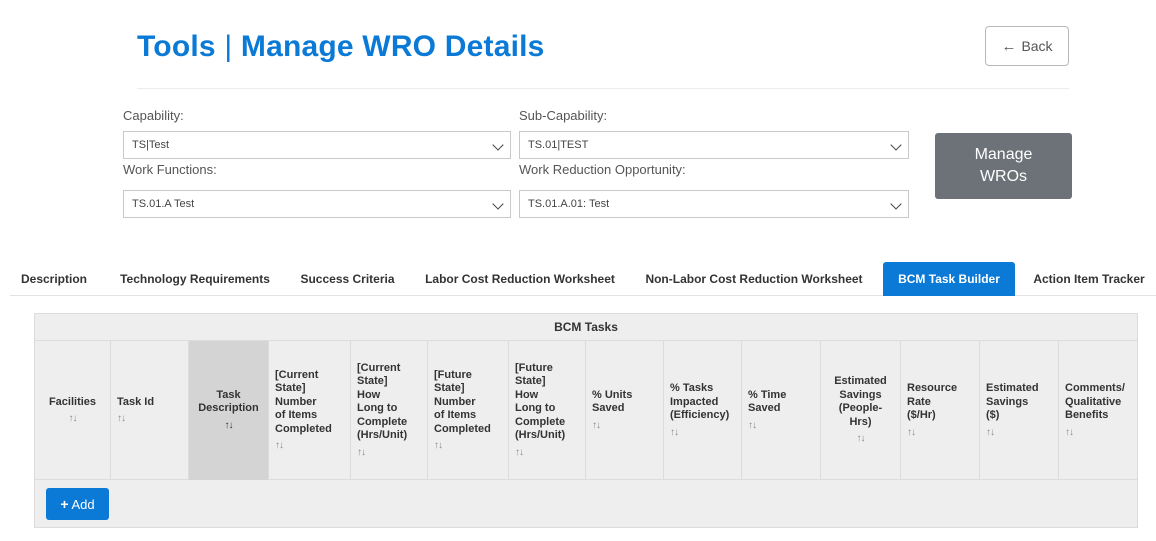 This screenshot has height=541, width=1156. I want to click on manage-wros-button: Manage WROs, so click(1003, 166).